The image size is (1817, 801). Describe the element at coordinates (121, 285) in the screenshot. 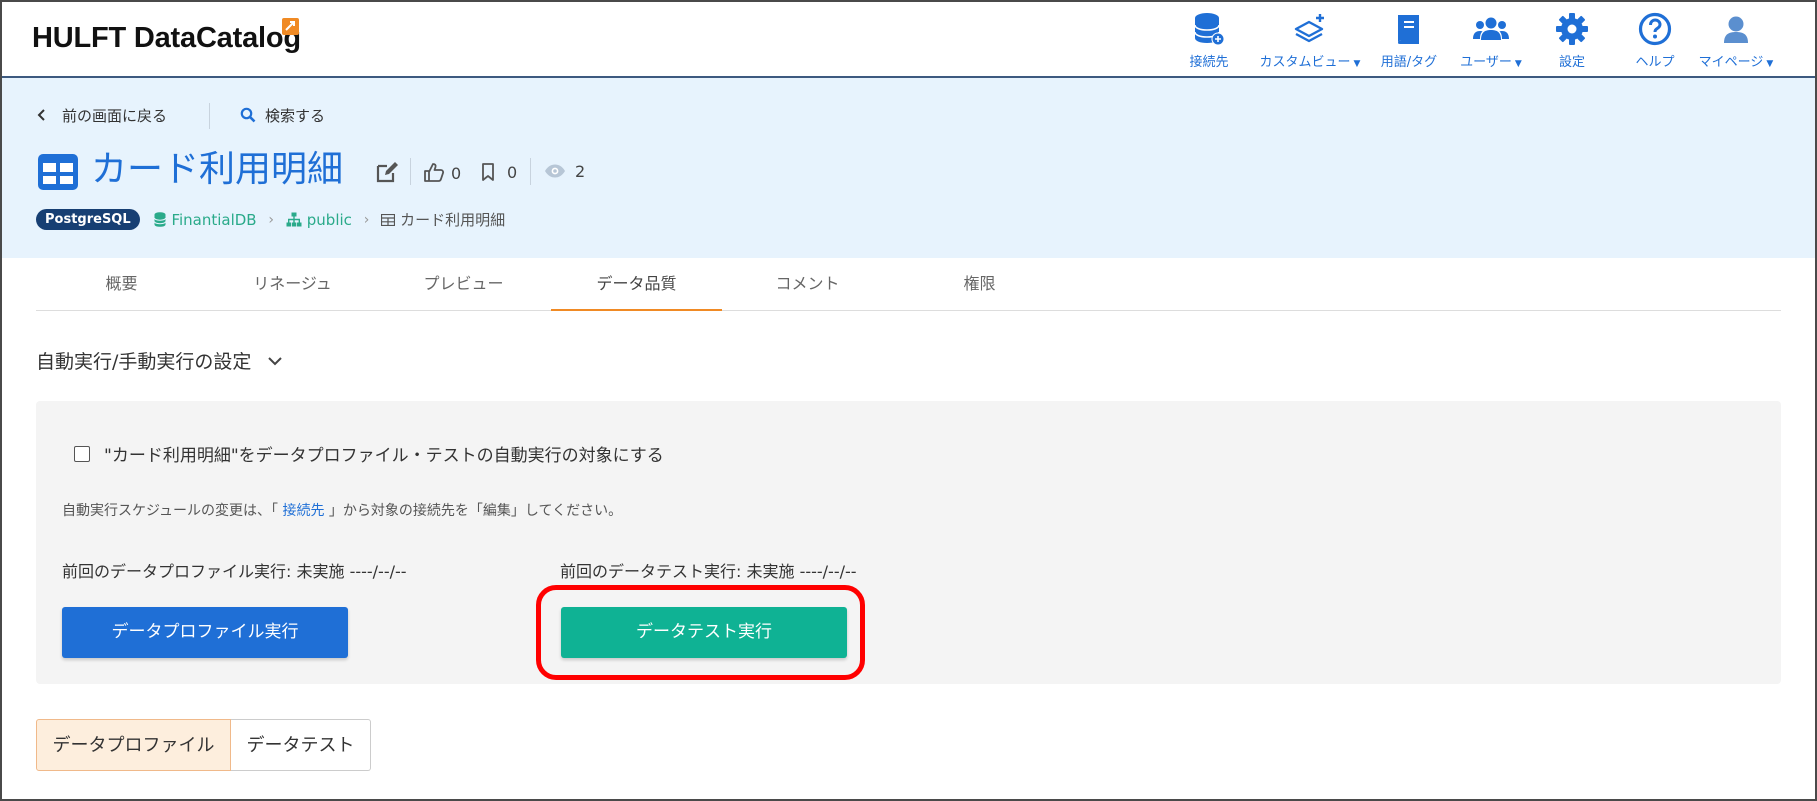

I see `tab-overview: 概要` at that location.